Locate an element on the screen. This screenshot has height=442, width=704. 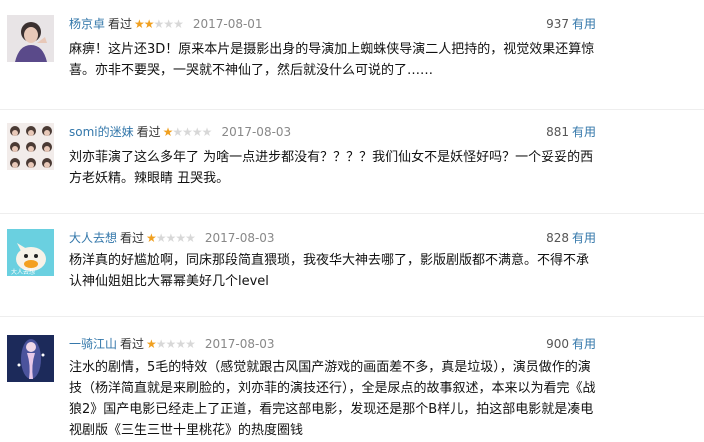
star-empty-icon: ★★★ is located at coordinates (168, 24).